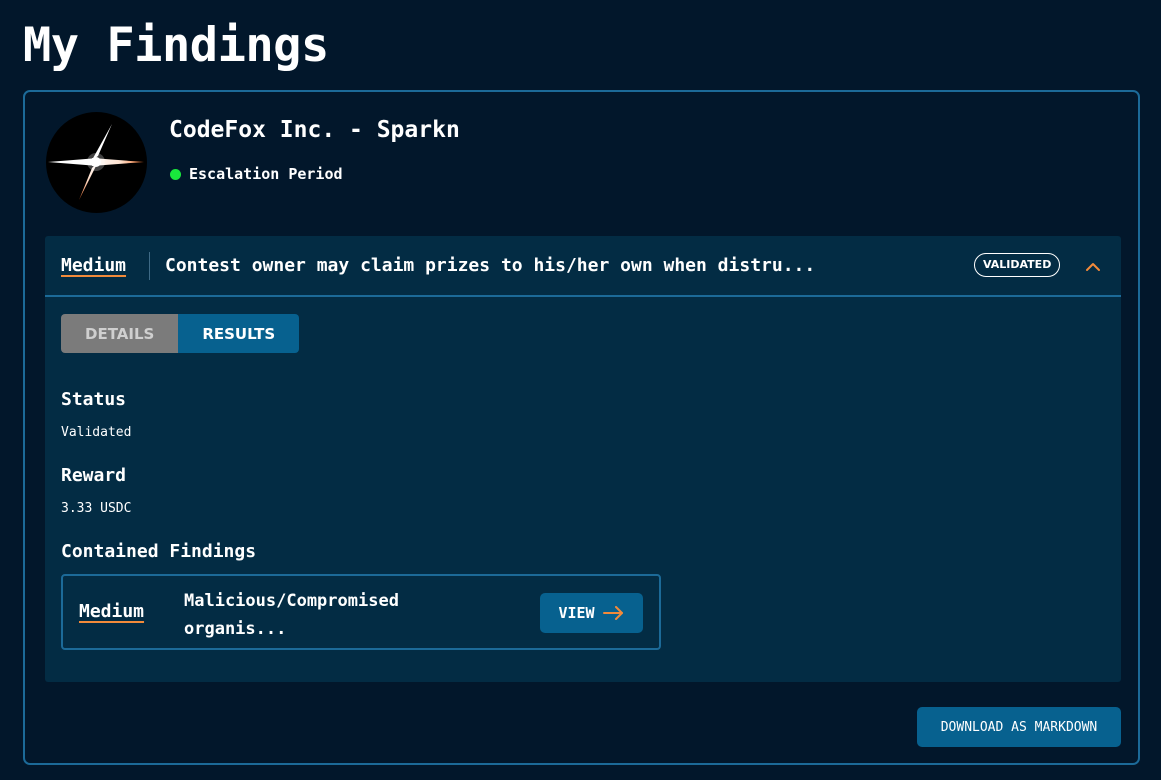 The width and height of the screenshot is (1161, 780). I want to click on arrow-right-icon, so click(613, 613).